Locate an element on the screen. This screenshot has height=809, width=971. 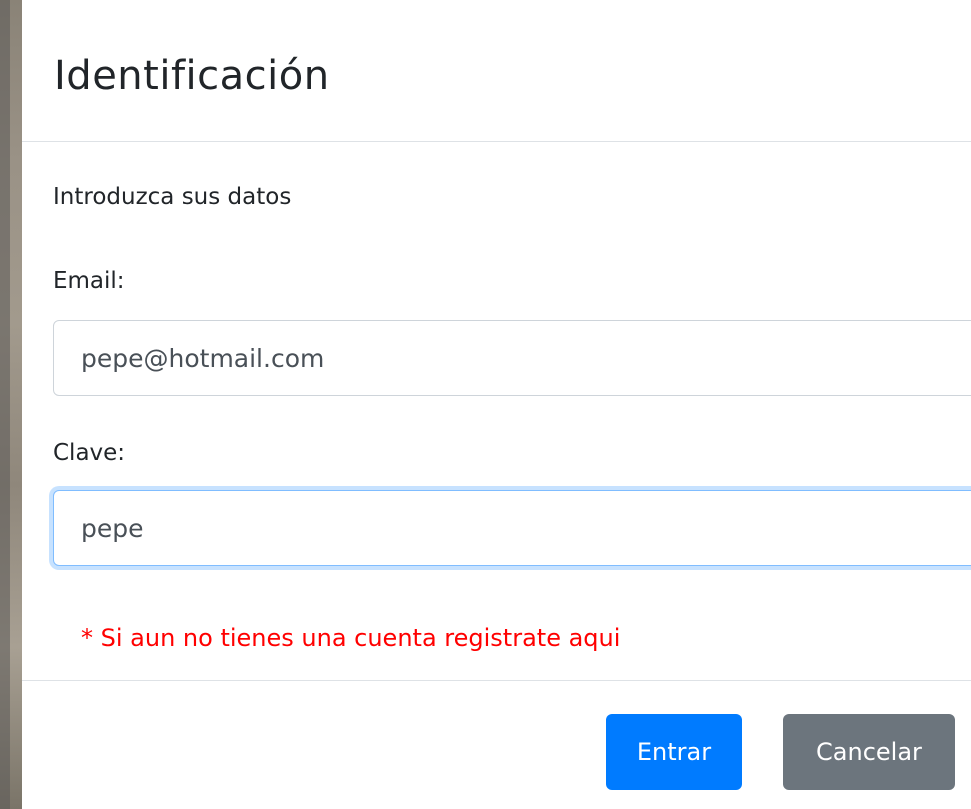
password-label: Clave: is located at coordinates (89, 453).